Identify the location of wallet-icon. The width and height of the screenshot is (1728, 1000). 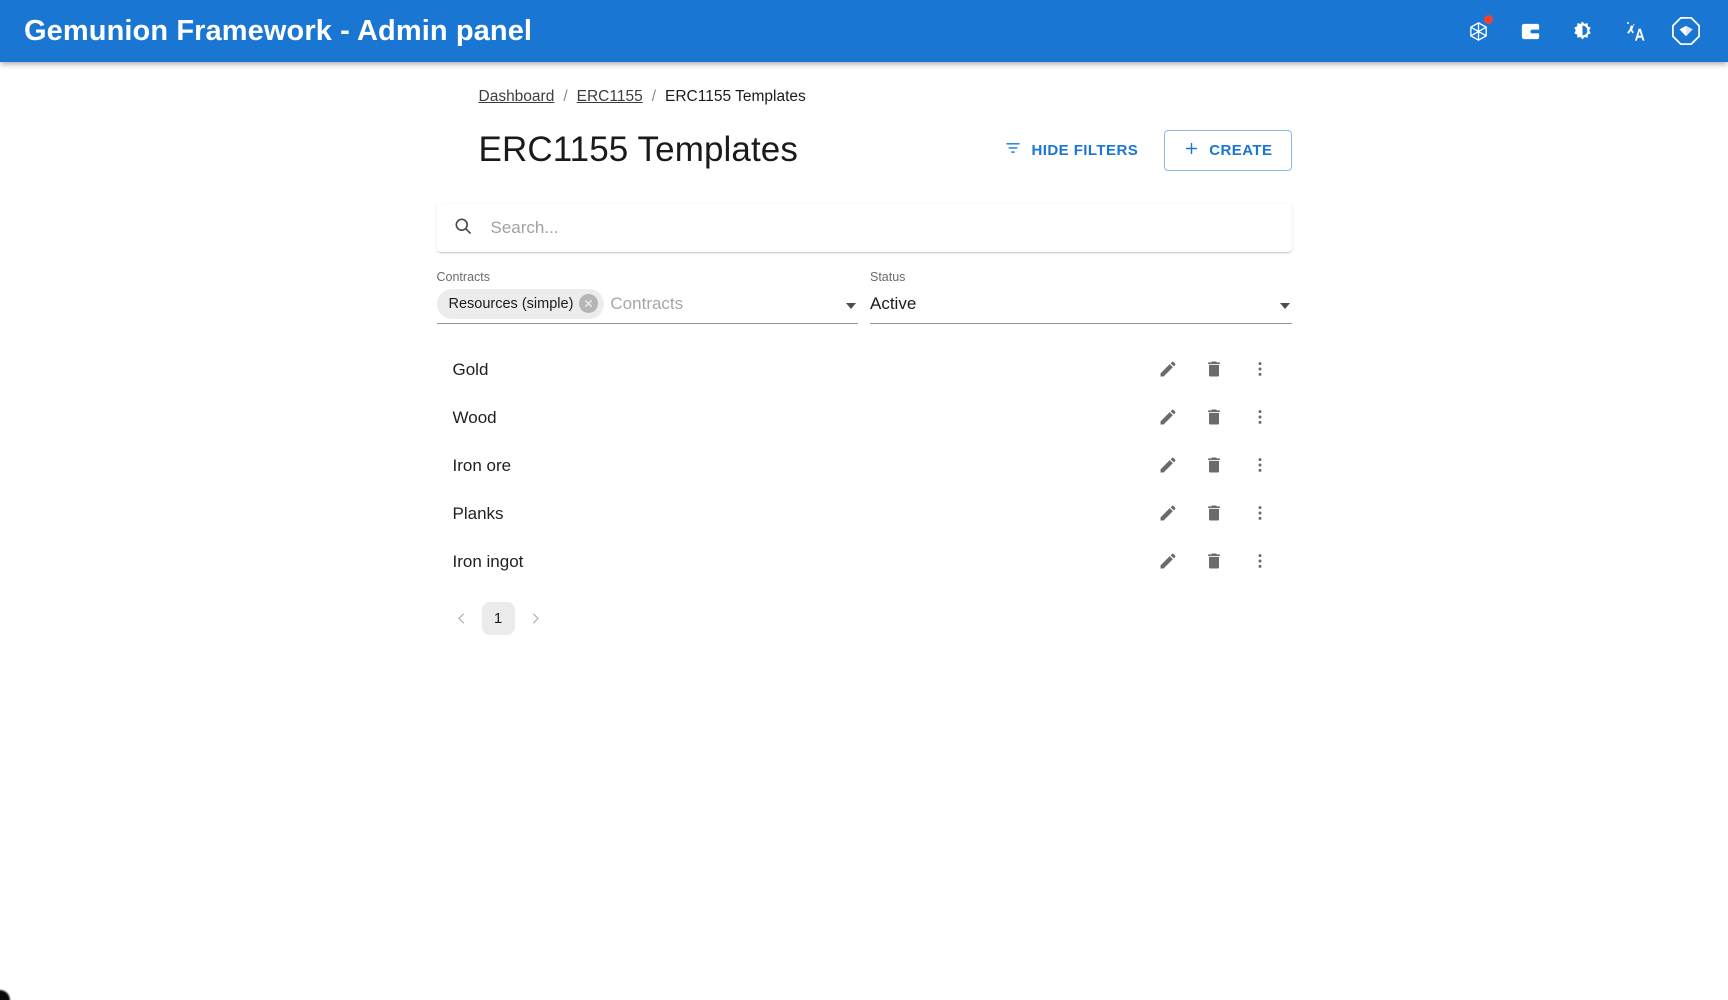
(1530, 31).